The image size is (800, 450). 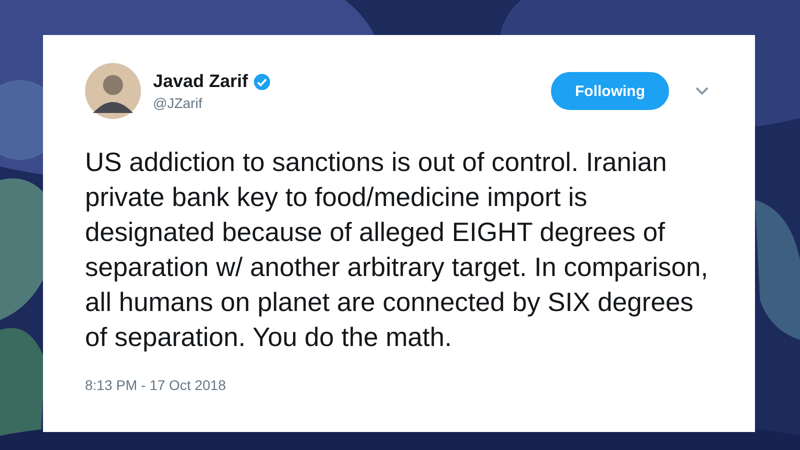 What do you see at coordinates (352, 103) in the screenshot?
I see `author-handle: @JZarif` at bounding box center [352, 103].